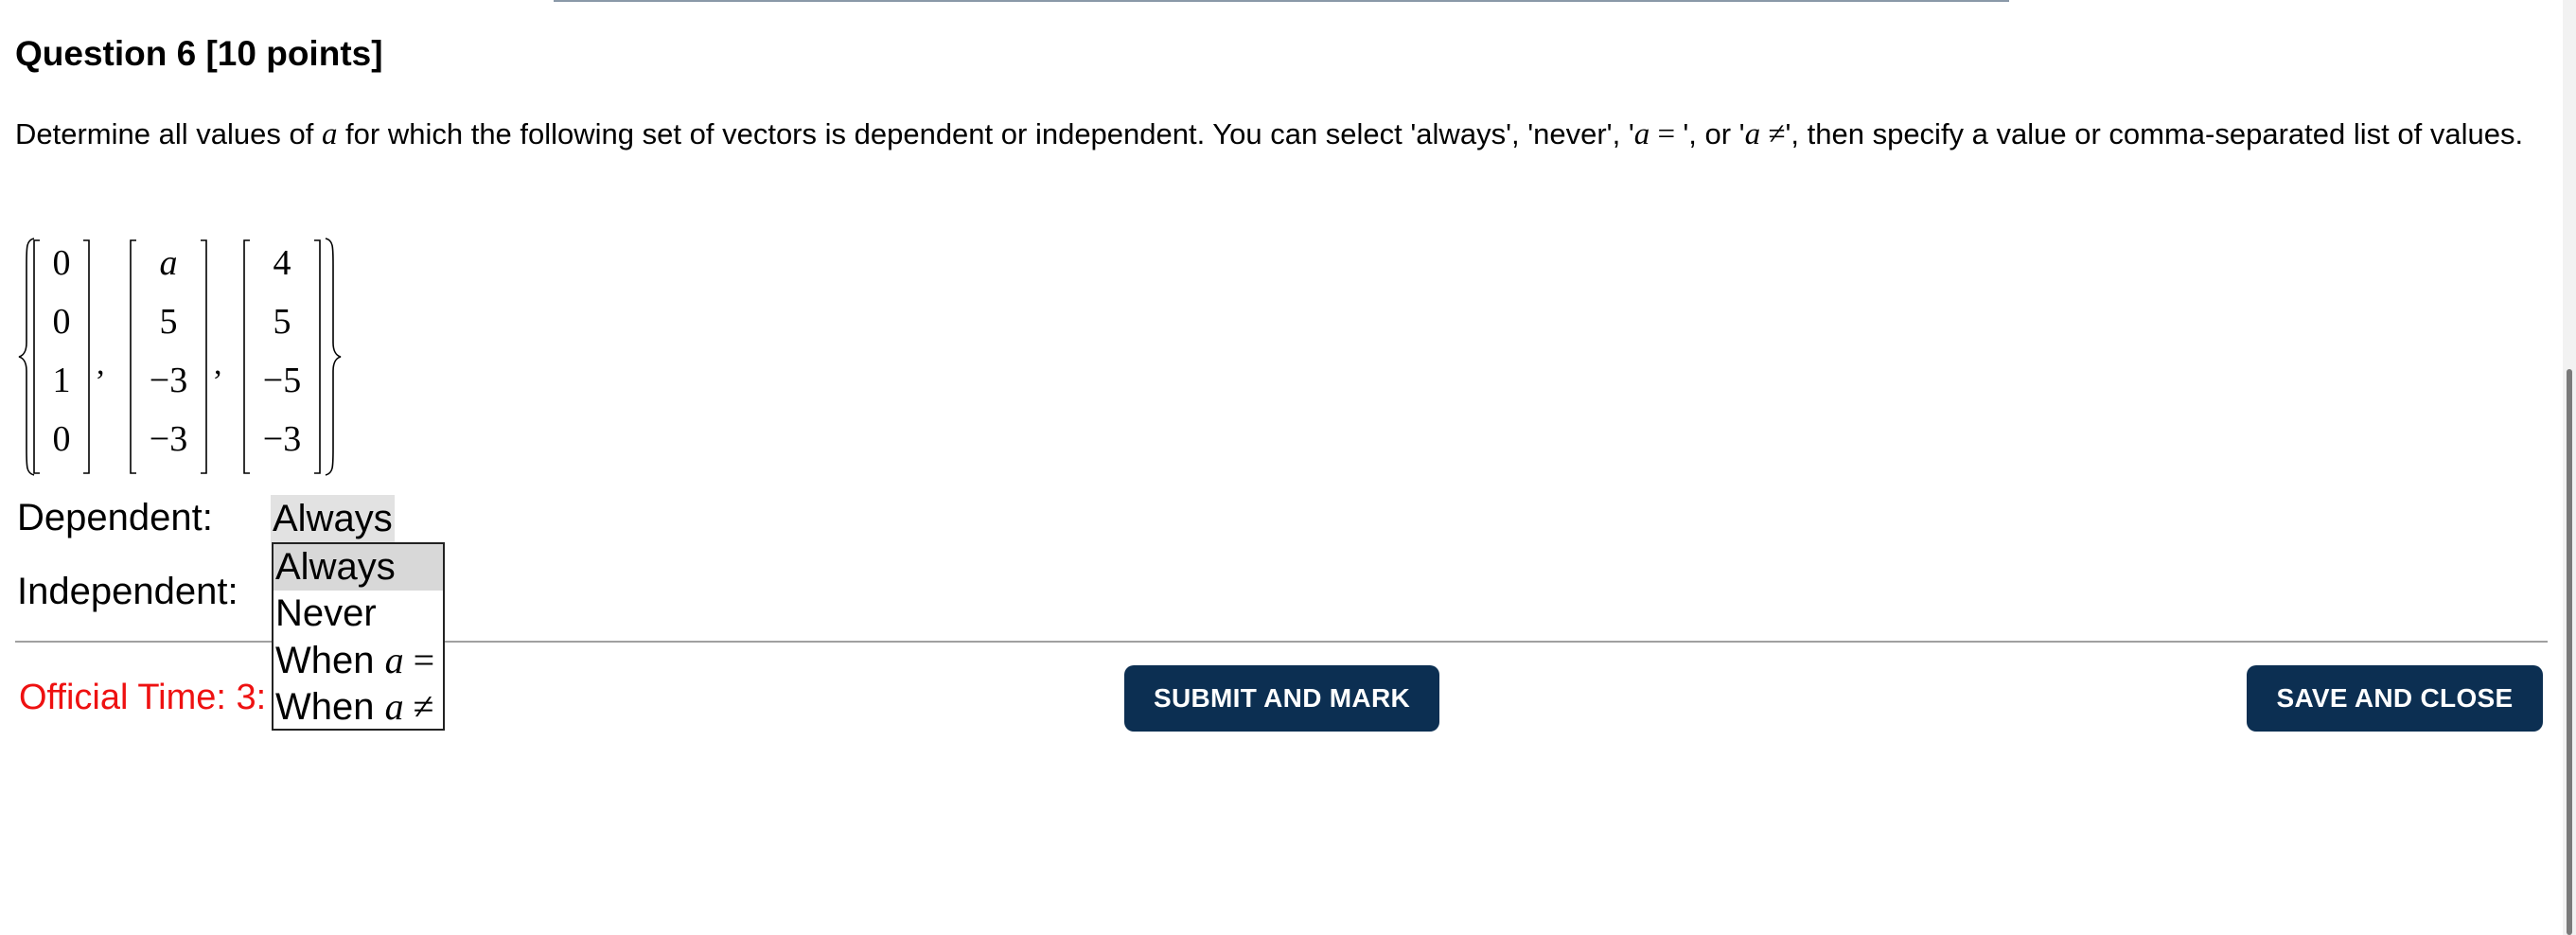  Describe the element at coordinates (1667, 134) in the screenshot. I see `prompt-eq-operator: =` at that location.